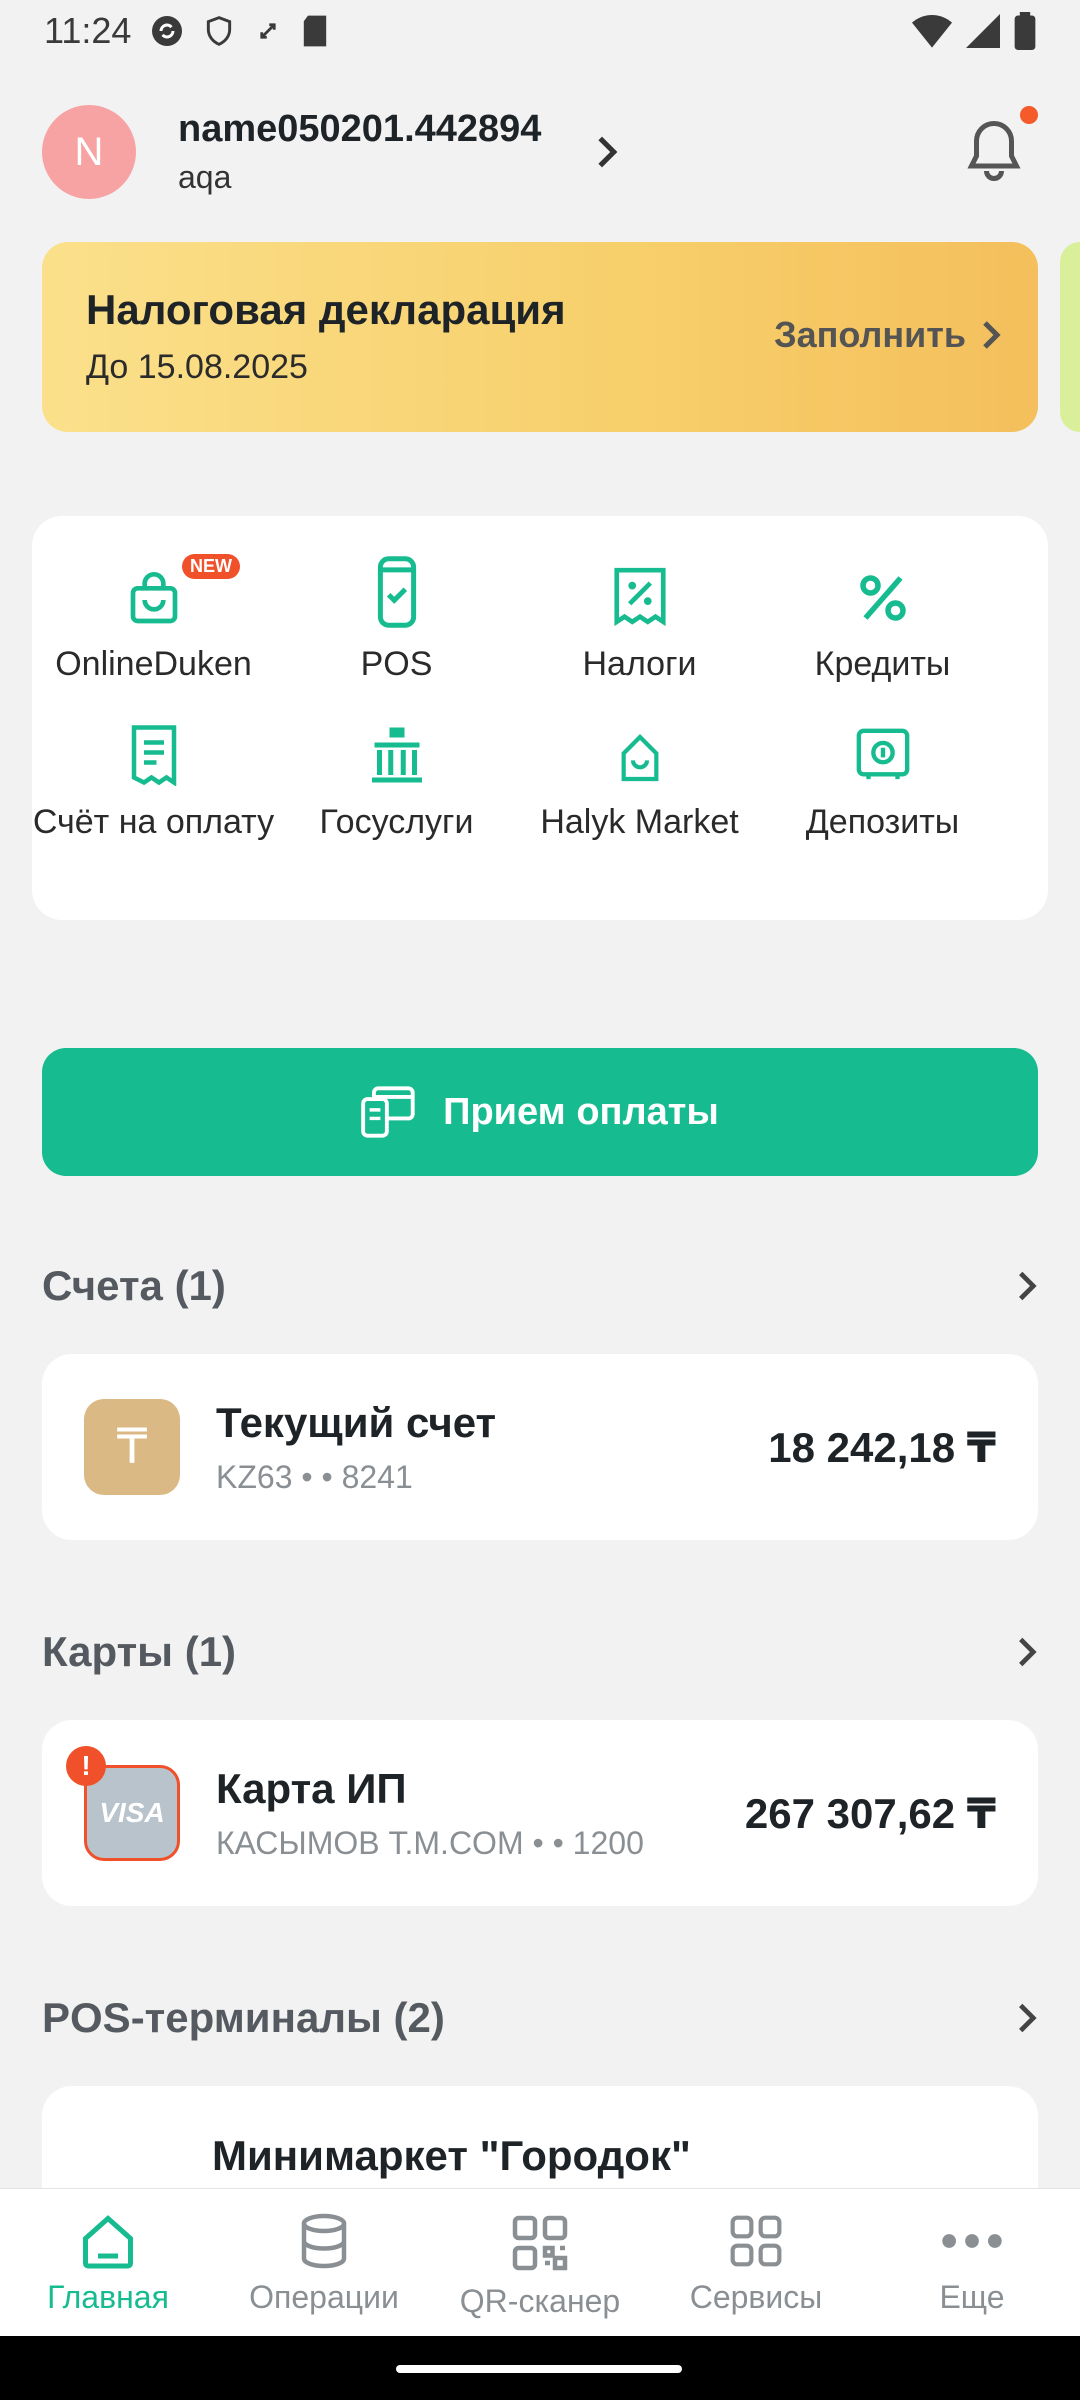 This screenshot has width=1080, height=2400. I want to click on user-name: name050201.442894, so click(360, 129).